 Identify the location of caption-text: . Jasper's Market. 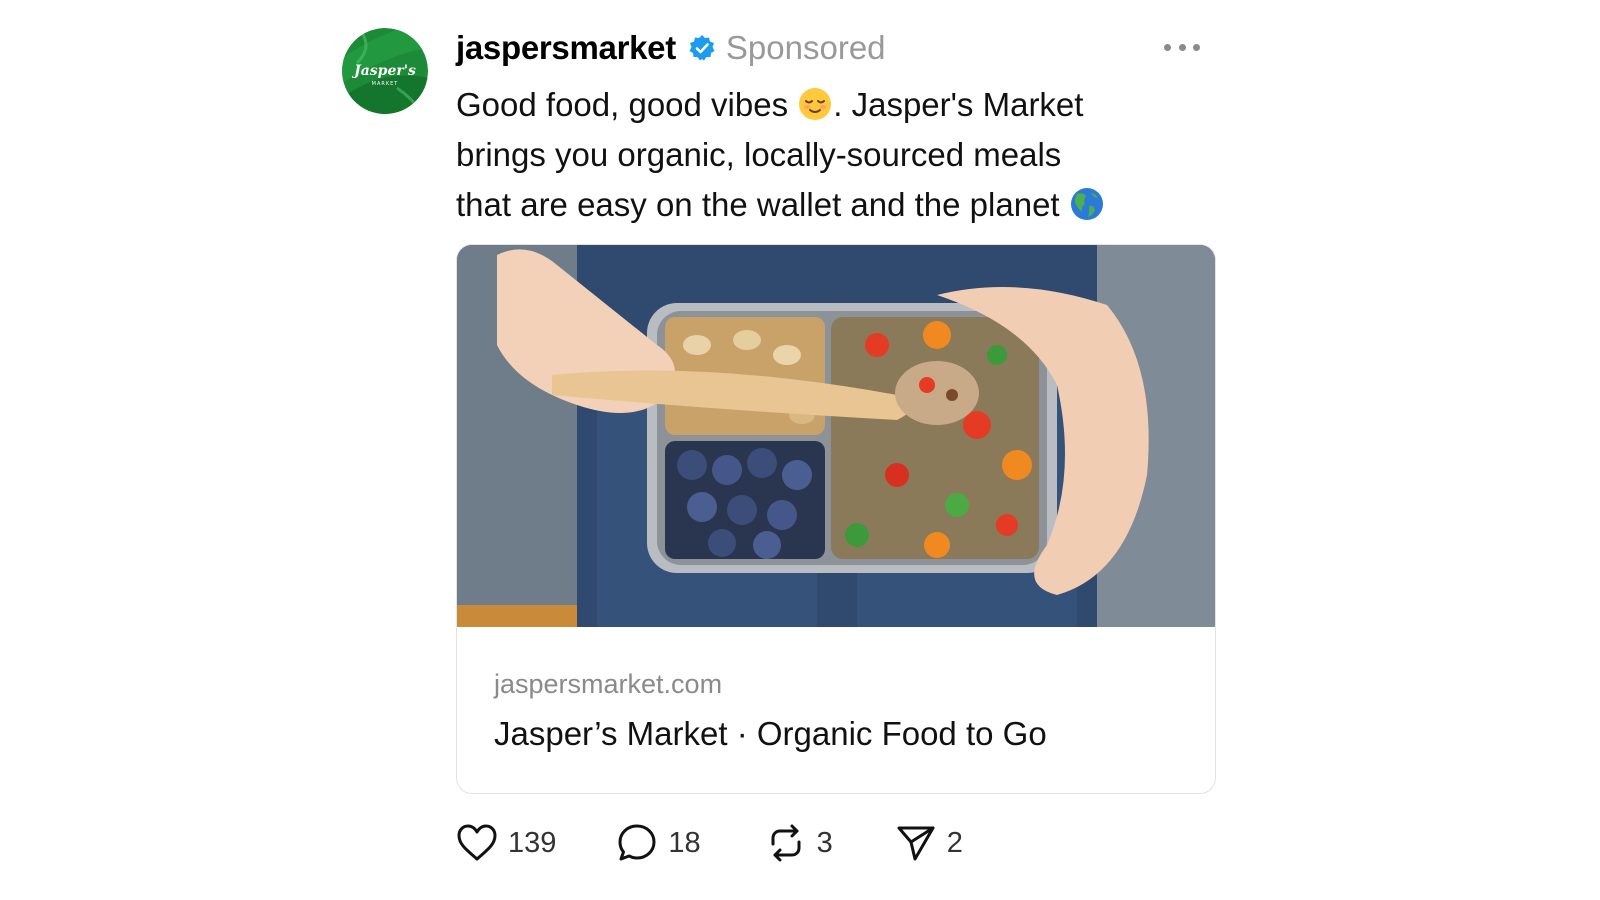
(958, 104).